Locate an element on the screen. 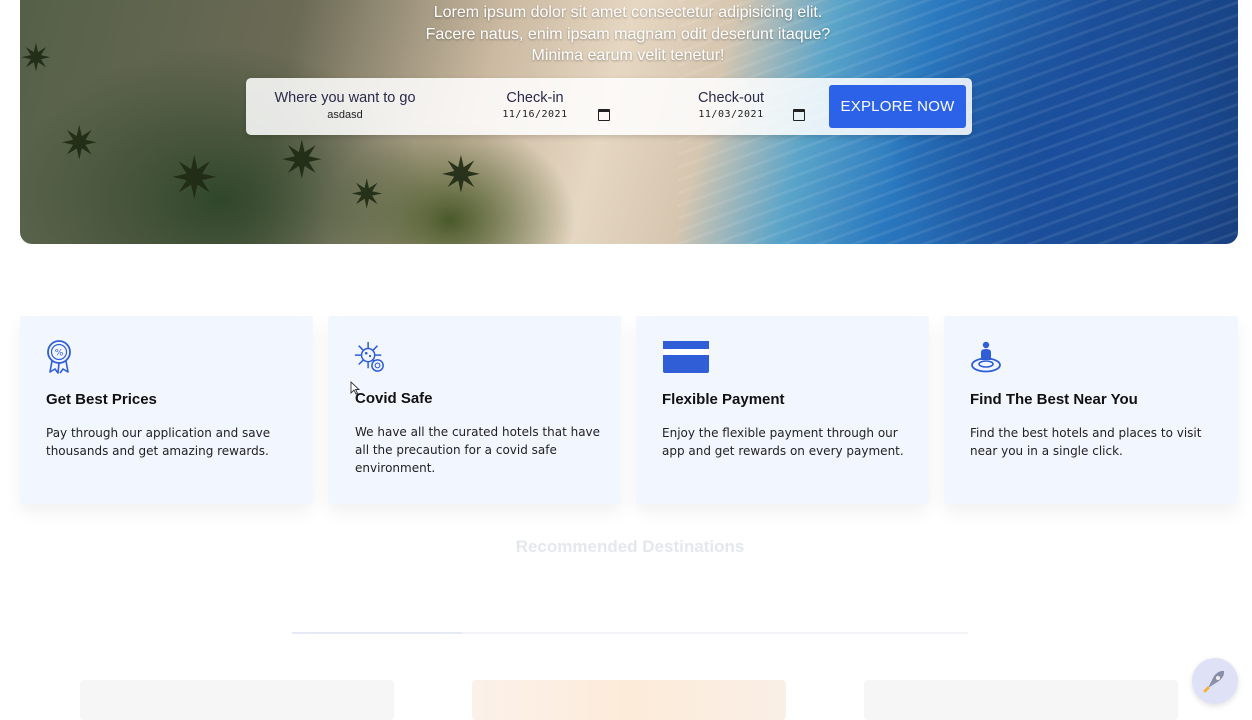  checkout-label: Check-out is located at coordinates (731, 98).